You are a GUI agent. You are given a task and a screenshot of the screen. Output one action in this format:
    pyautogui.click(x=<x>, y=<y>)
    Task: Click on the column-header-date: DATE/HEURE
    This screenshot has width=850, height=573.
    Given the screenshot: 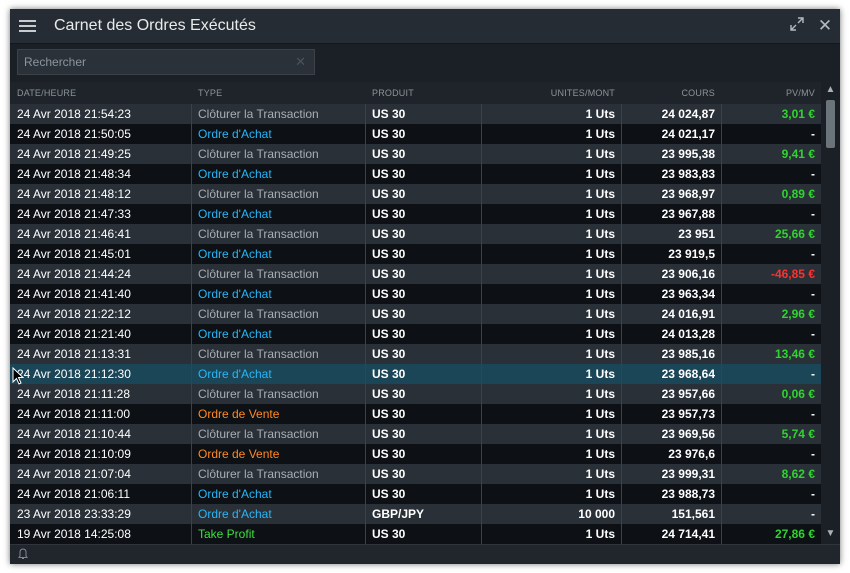 What is the action you would take?
    pyautogui.click(x=46, y=93)
    